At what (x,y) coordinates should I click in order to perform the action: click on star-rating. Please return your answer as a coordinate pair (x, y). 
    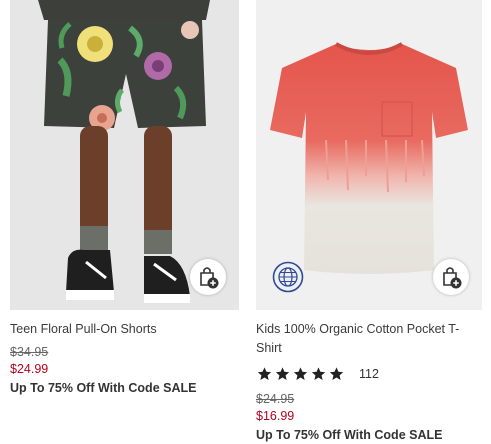
    Looking at the image, I should click on (300, 374).